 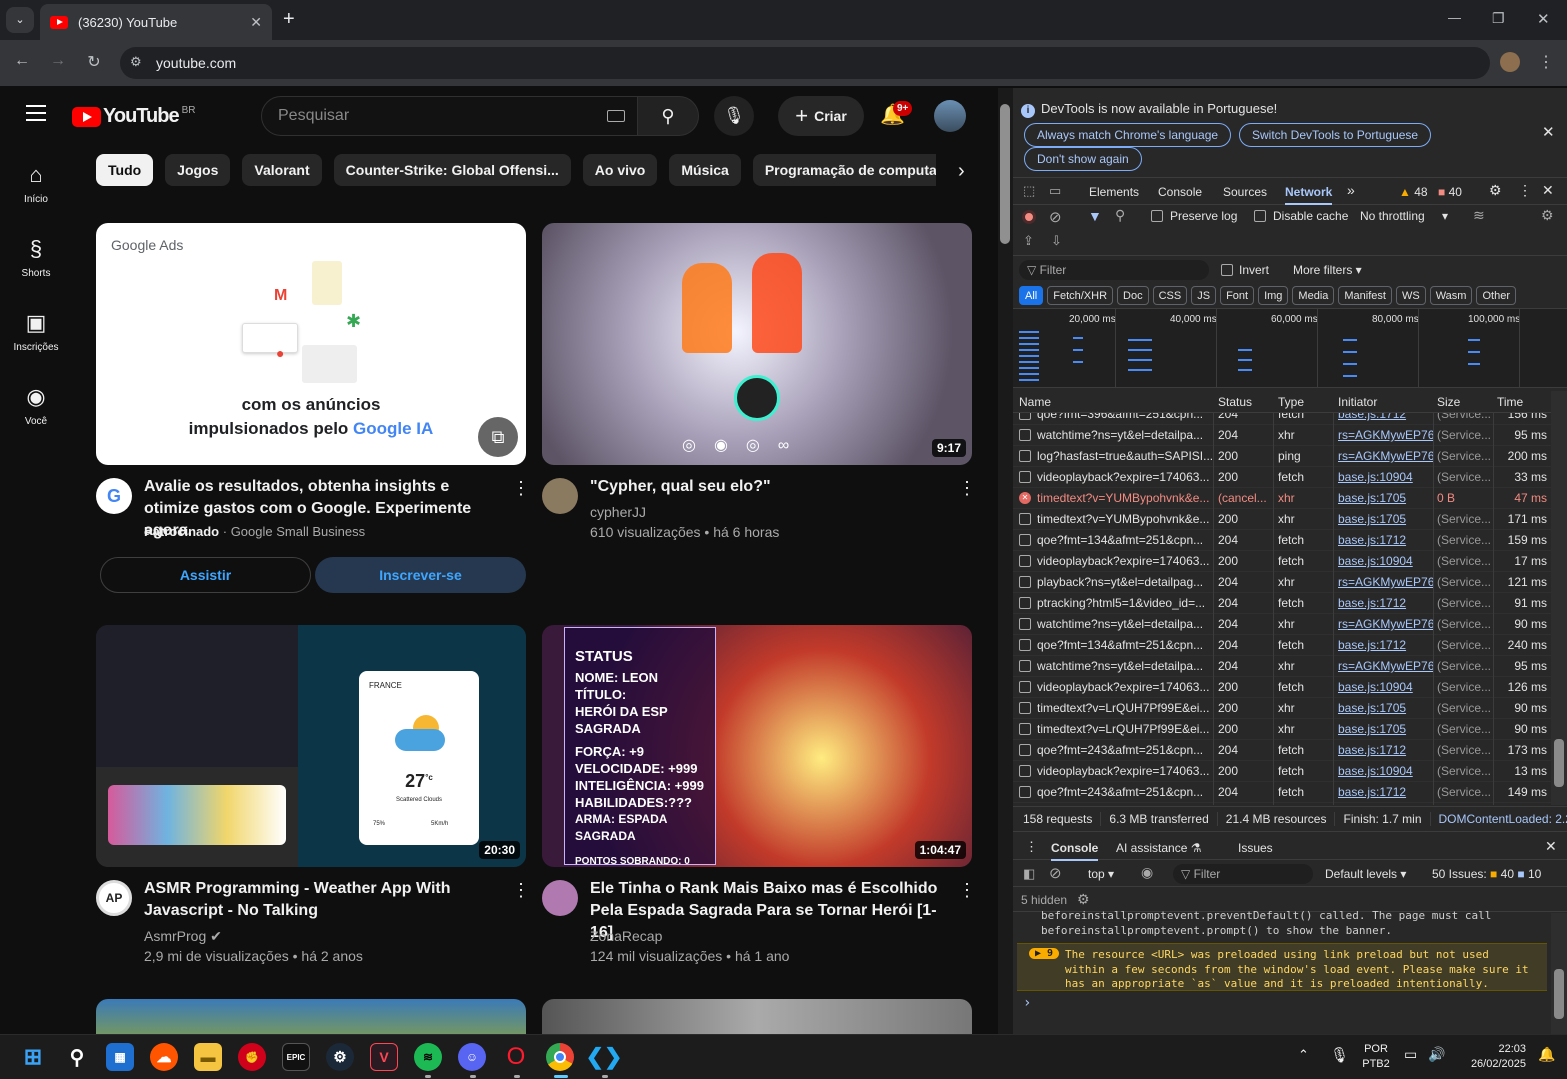 I want to click on dont-show-again-button: Don't show again, so click(x=1083, y=159).